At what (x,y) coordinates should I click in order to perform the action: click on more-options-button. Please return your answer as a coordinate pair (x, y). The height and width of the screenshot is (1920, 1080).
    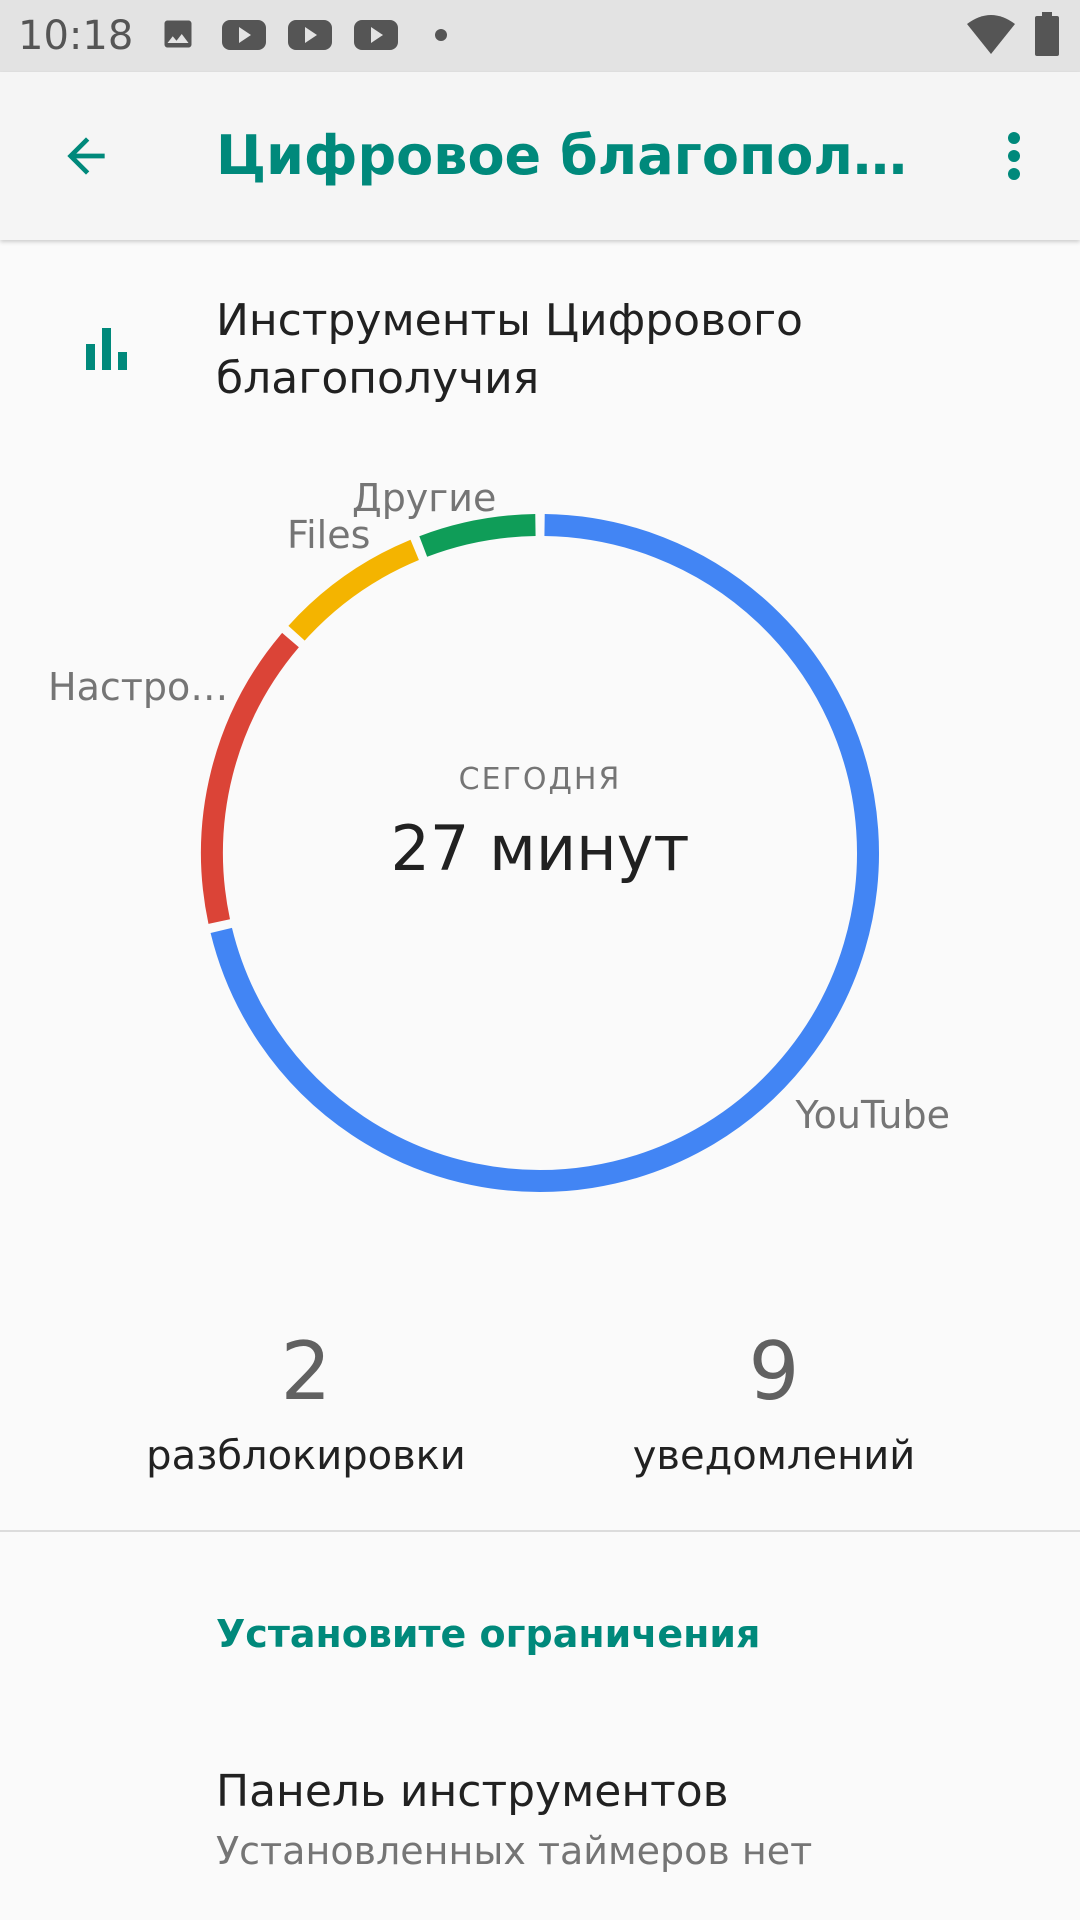
    Looking at the image, I should click on (1014, 156).